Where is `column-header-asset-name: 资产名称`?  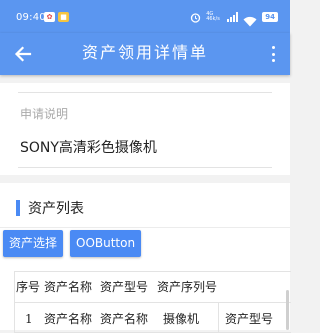 column-header-asset-name: 资产名称 is located at coordinates (68, 287).